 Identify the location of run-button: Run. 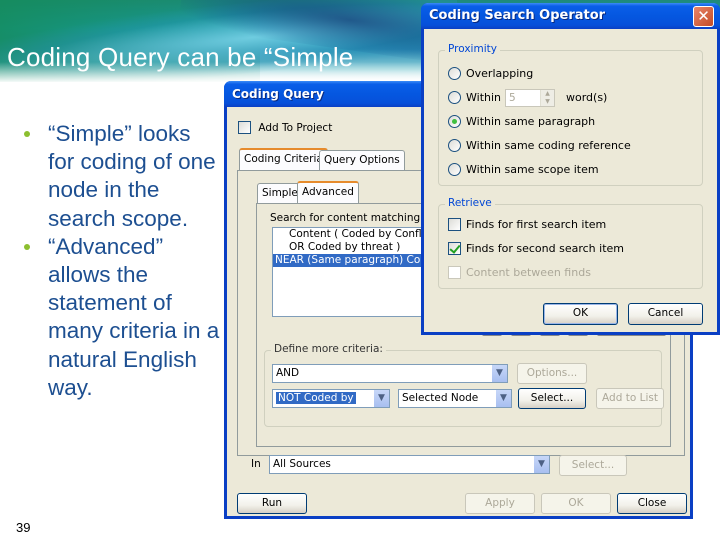
(272, 503).